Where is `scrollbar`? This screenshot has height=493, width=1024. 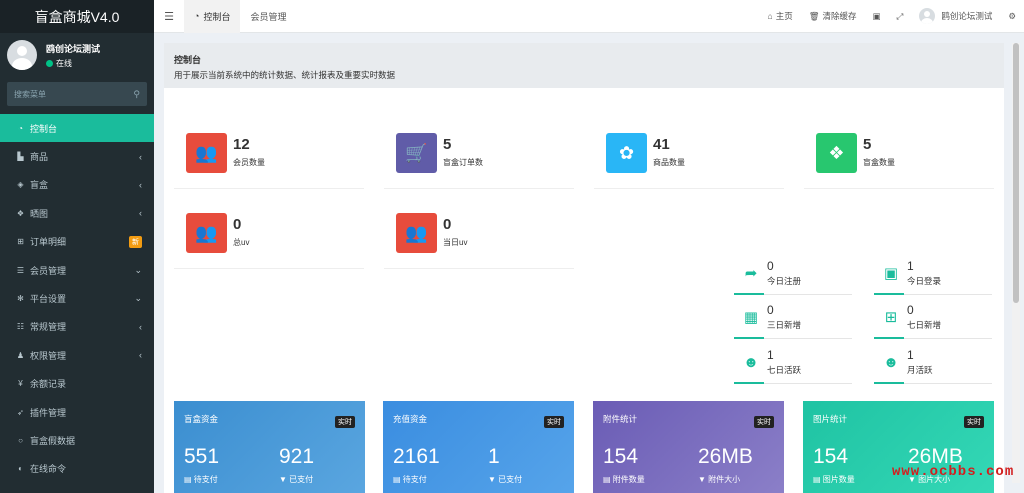
scrollbar is located at coordinates (1016, 263).